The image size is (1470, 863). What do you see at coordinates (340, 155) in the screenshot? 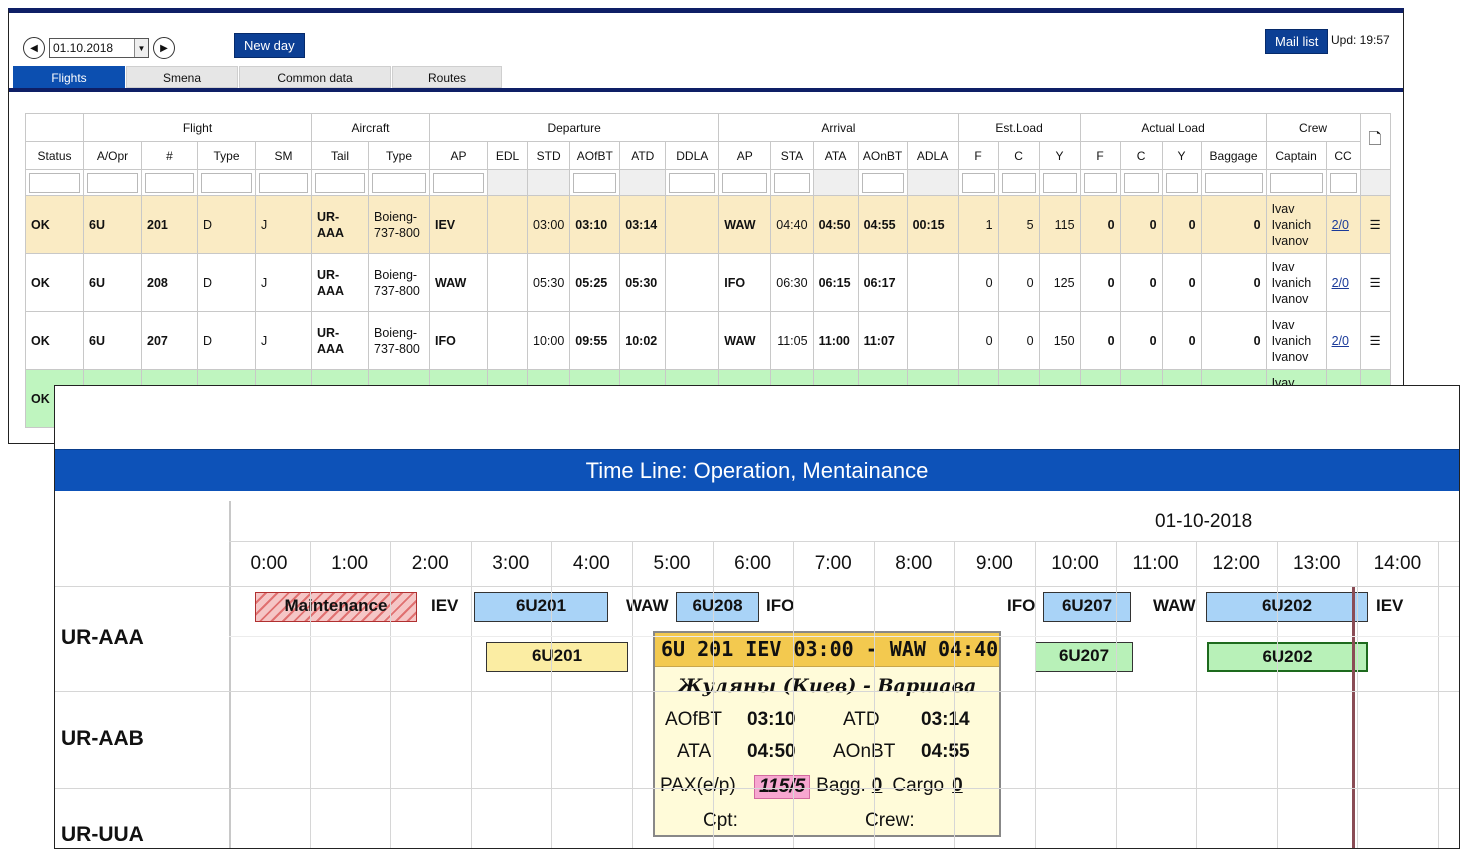
I see `column-header: Tail` at bounding box center [340, 155].